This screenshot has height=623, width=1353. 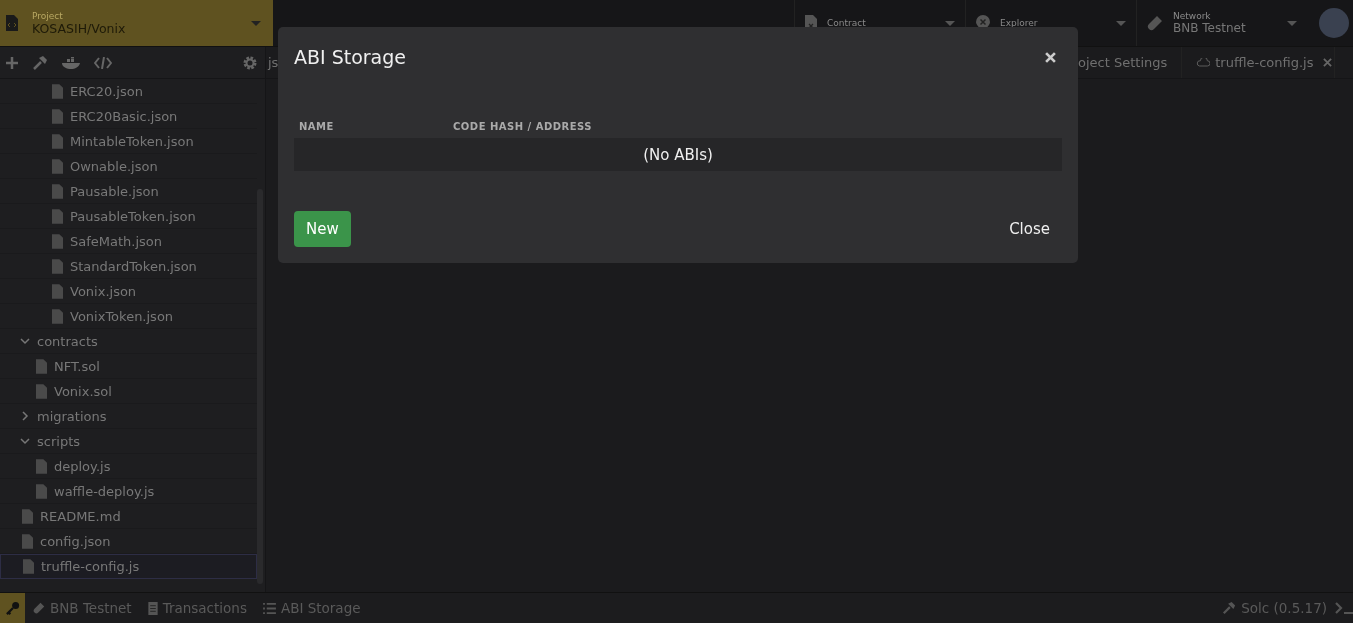 What do you see at coordinates (1192, 16) in the screenshot?
I see `selector-label: Network` at bounding box center [1192, 16].